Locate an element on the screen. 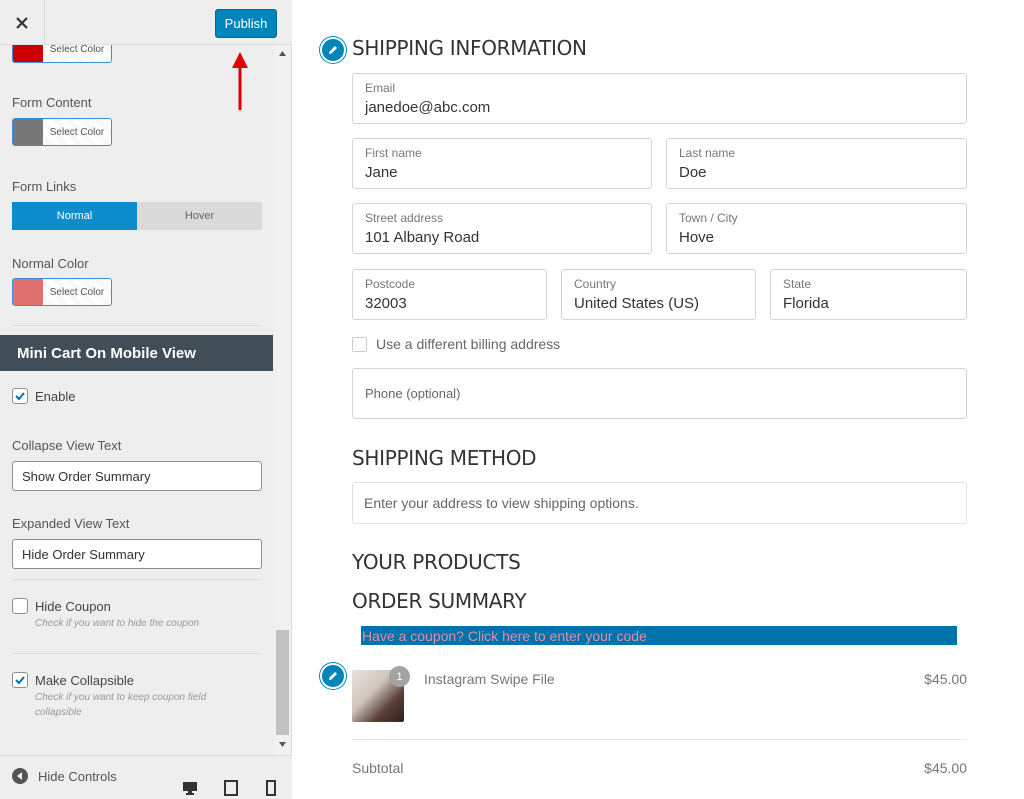  postcode-value: 32003 is located at coordinates (386, 303).